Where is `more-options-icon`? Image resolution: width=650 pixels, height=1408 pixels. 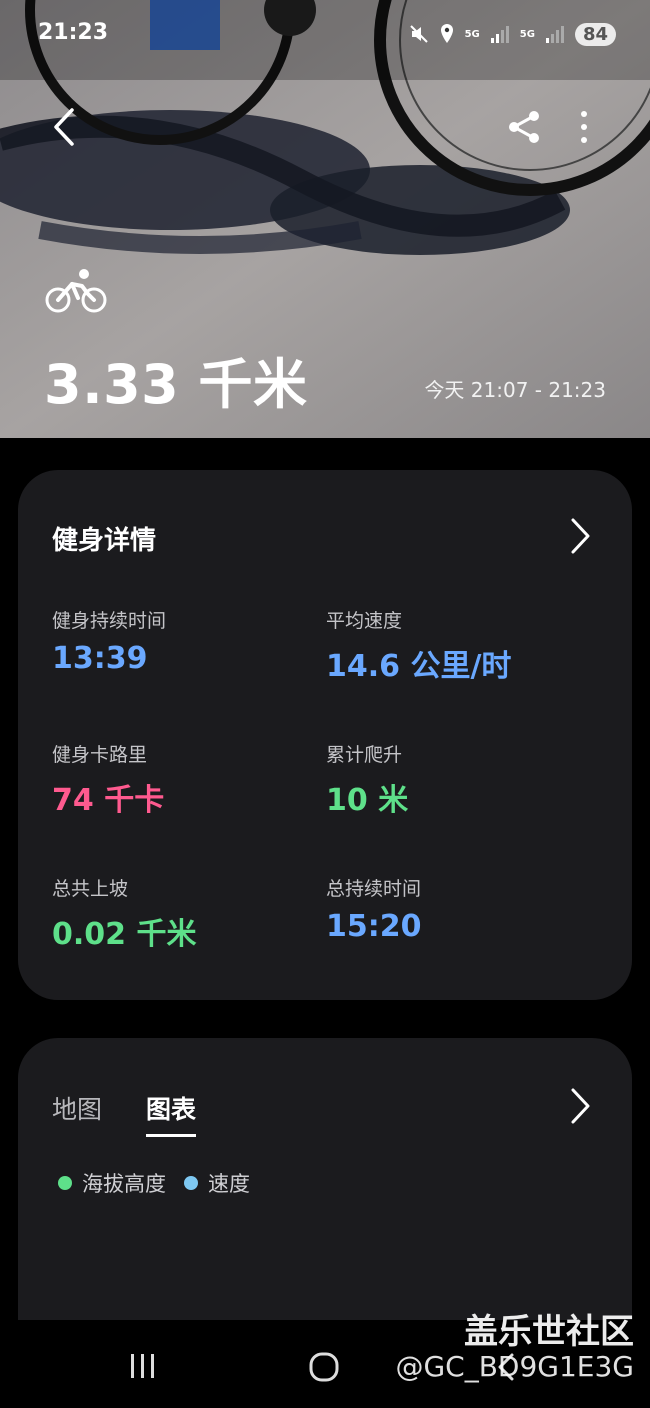 more-options-icon is located at coordinates (584, 127).